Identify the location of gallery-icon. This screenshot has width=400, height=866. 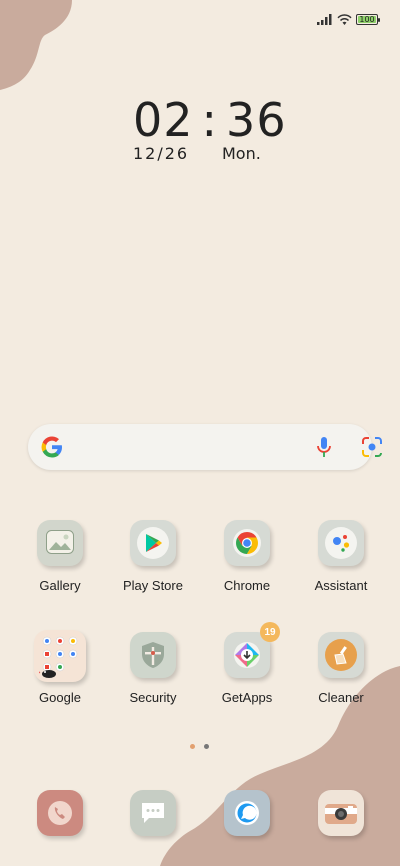
(60, 543).